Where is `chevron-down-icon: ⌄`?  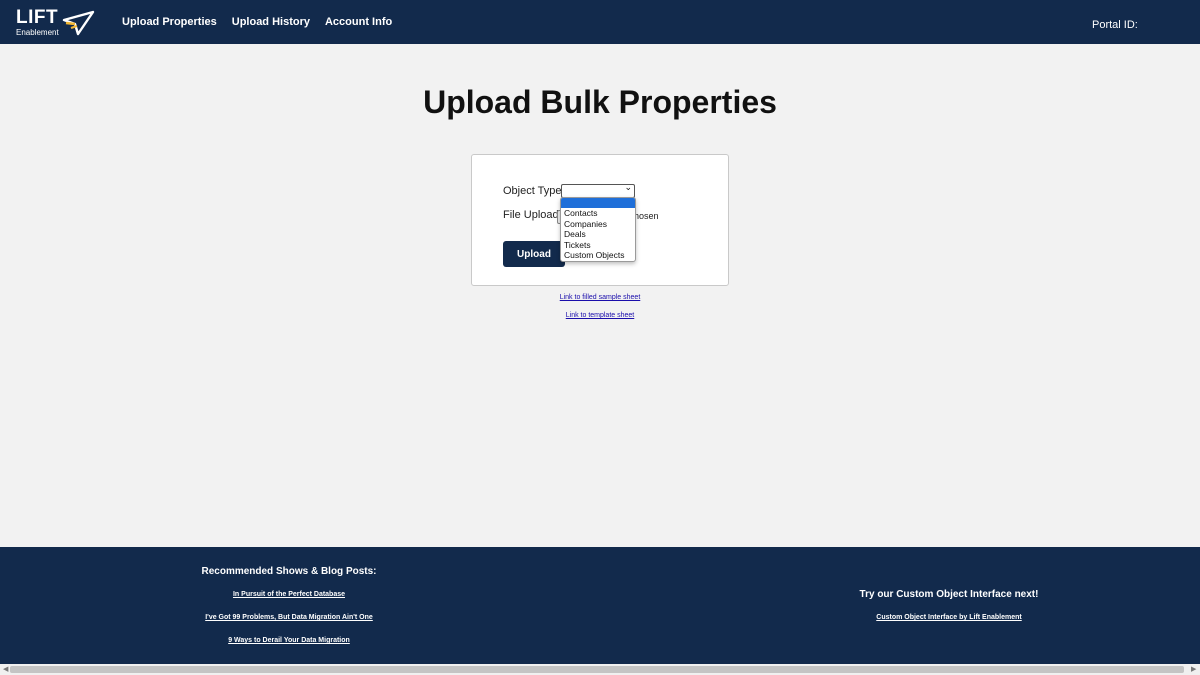 chevron-down-icon: ⌄ is located at coordinates (628, 187).